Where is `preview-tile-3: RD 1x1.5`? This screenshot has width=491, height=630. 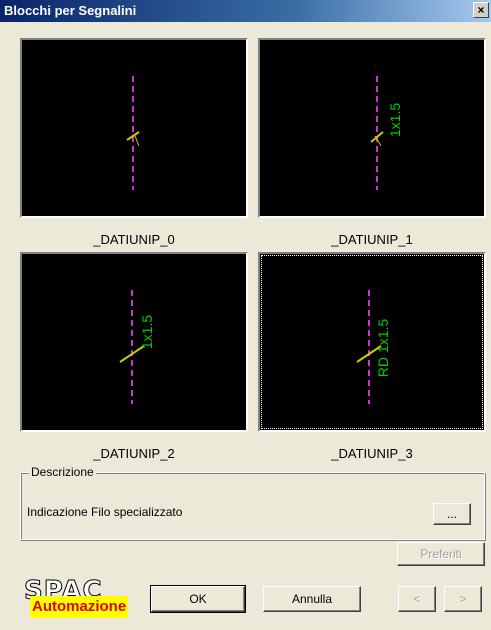
preview-tile-3: RD 1x1.5 is located at coordinates (372, 342).